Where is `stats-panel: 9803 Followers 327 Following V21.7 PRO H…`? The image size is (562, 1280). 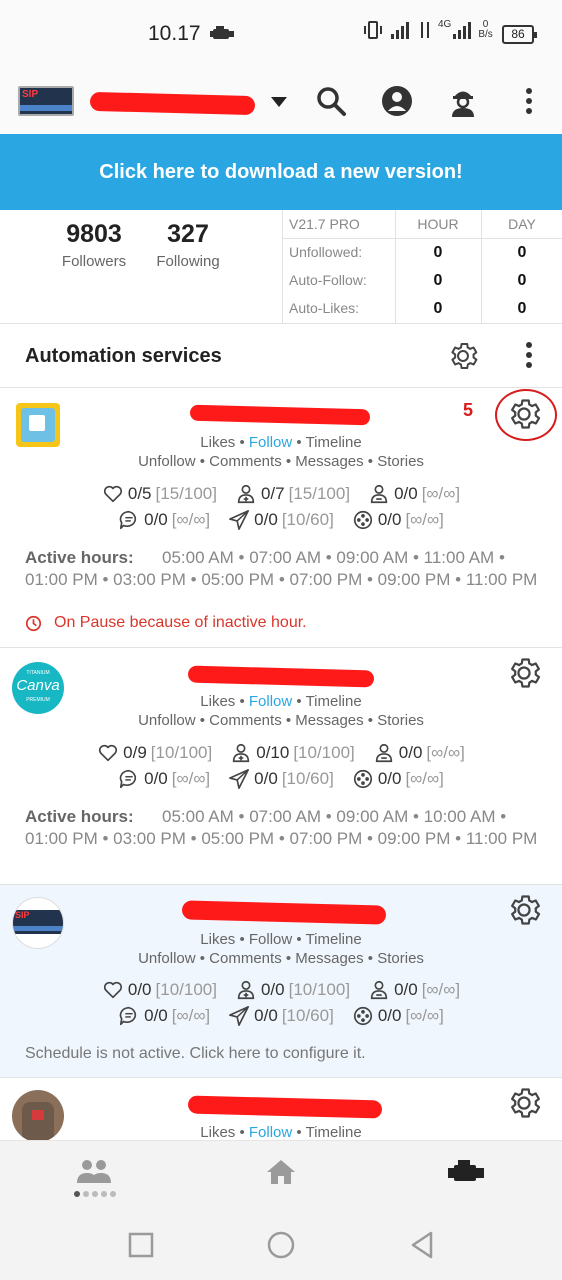
stats-panel: 9803 Followers 327 Following V21.7 PRO H… is located at coordinates (281, 267).